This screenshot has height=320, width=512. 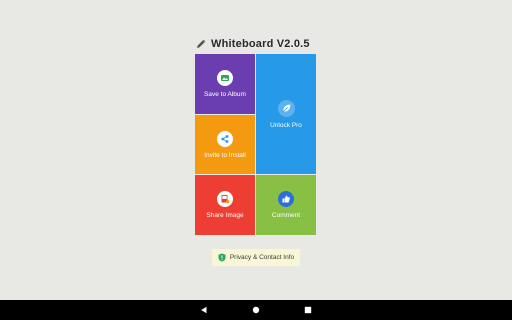 I want to click on back-icon, so click(x=204, y=310).